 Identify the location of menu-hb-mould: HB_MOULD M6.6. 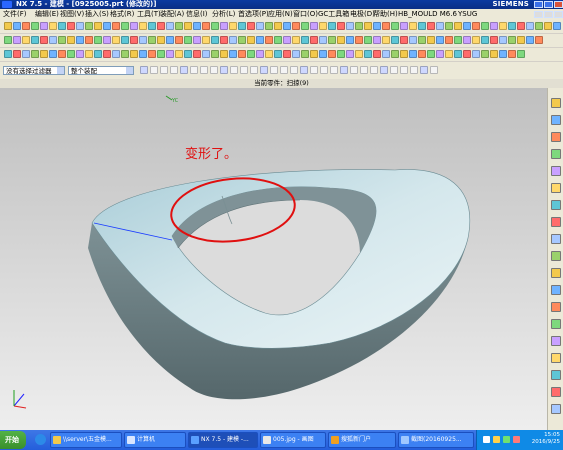
(427, 14).